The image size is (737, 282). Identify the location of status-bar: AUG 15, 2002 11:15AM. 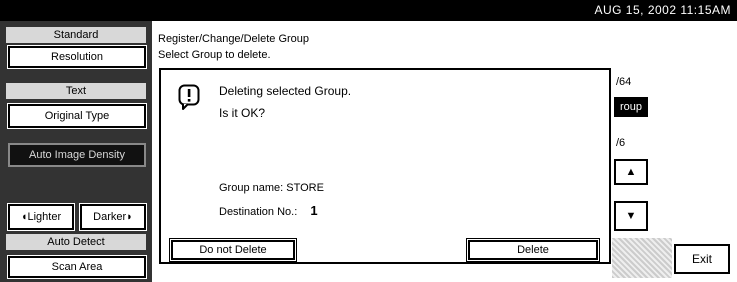
(368, 10).